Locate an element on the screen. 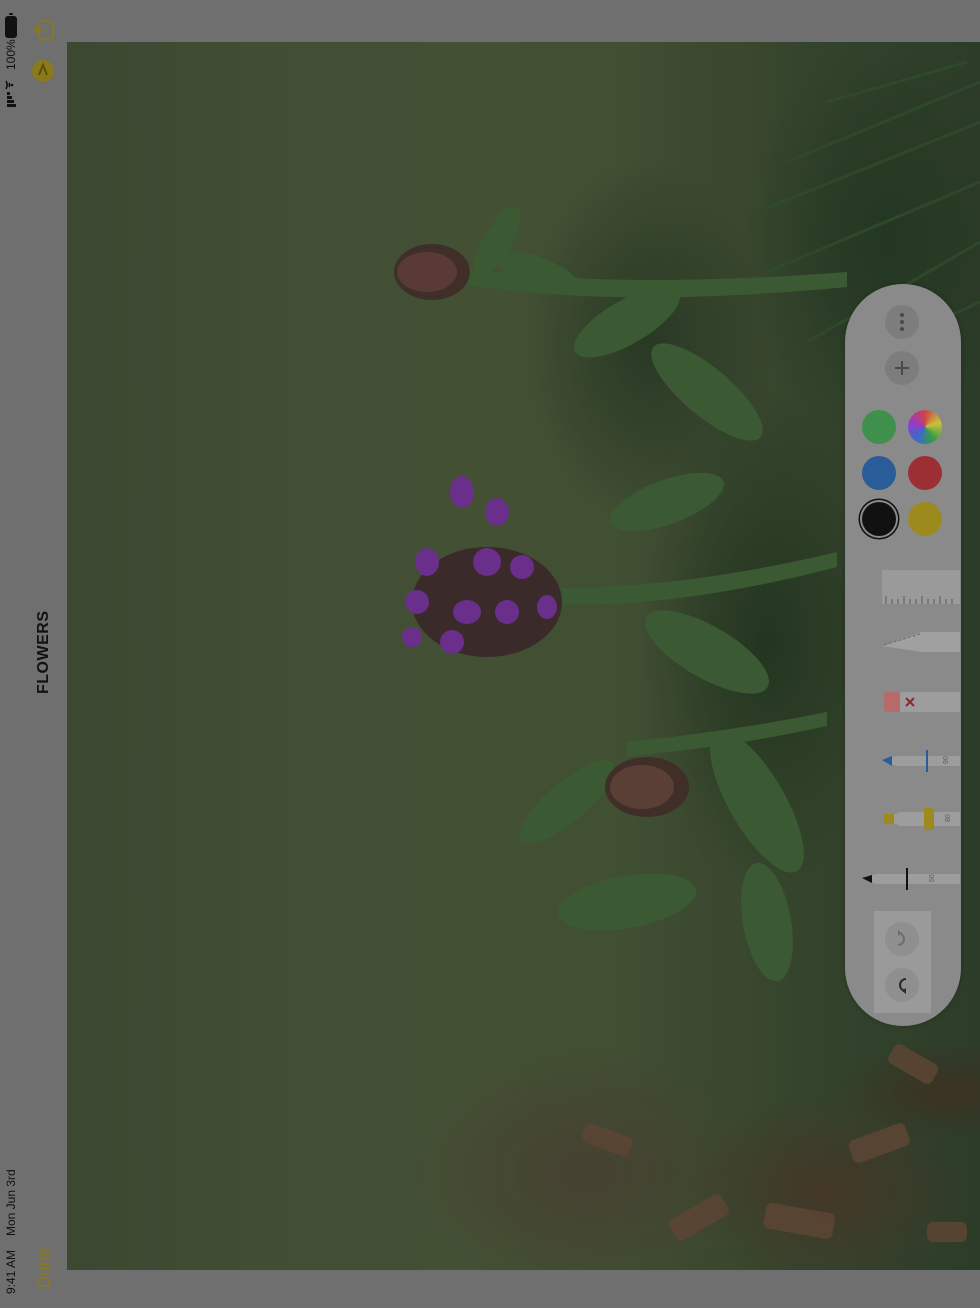 The width and height of the screenshot is (980, 1308). battery-percent: 100% is located at coordinates (11, 54).